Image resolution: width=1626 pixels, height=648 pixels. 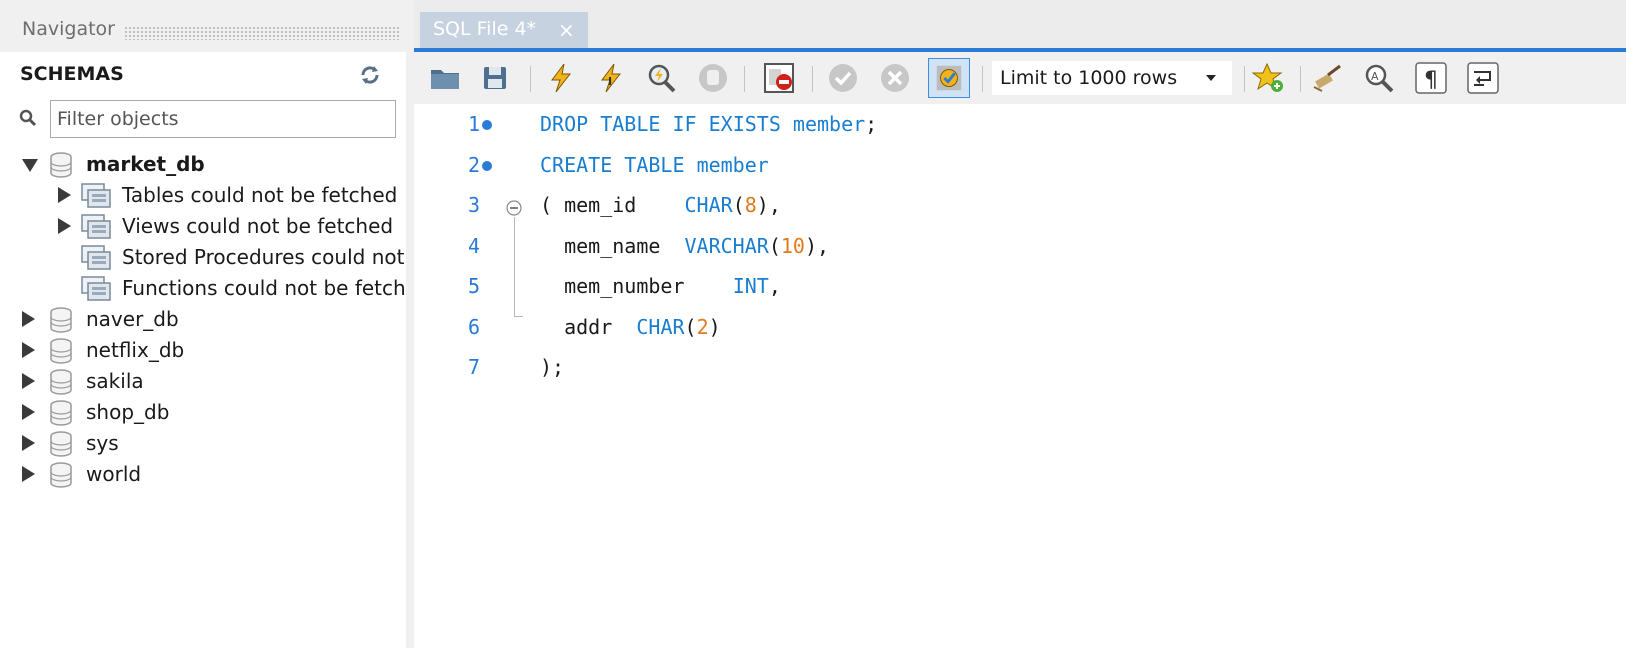 What do you see at coordinates (260, 195) in the screenshot?
I see `schema-child-label: Tables could not be fetched` at bounding box center [260, 195].